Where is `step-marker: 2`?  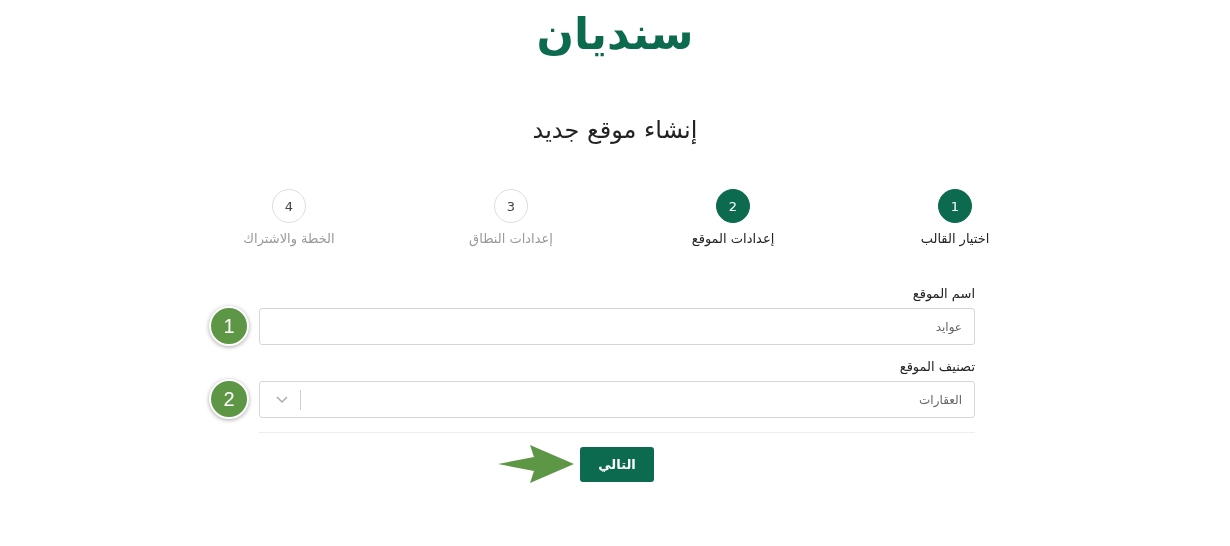
step-marker: 2 is located at coordinates (229, 399).